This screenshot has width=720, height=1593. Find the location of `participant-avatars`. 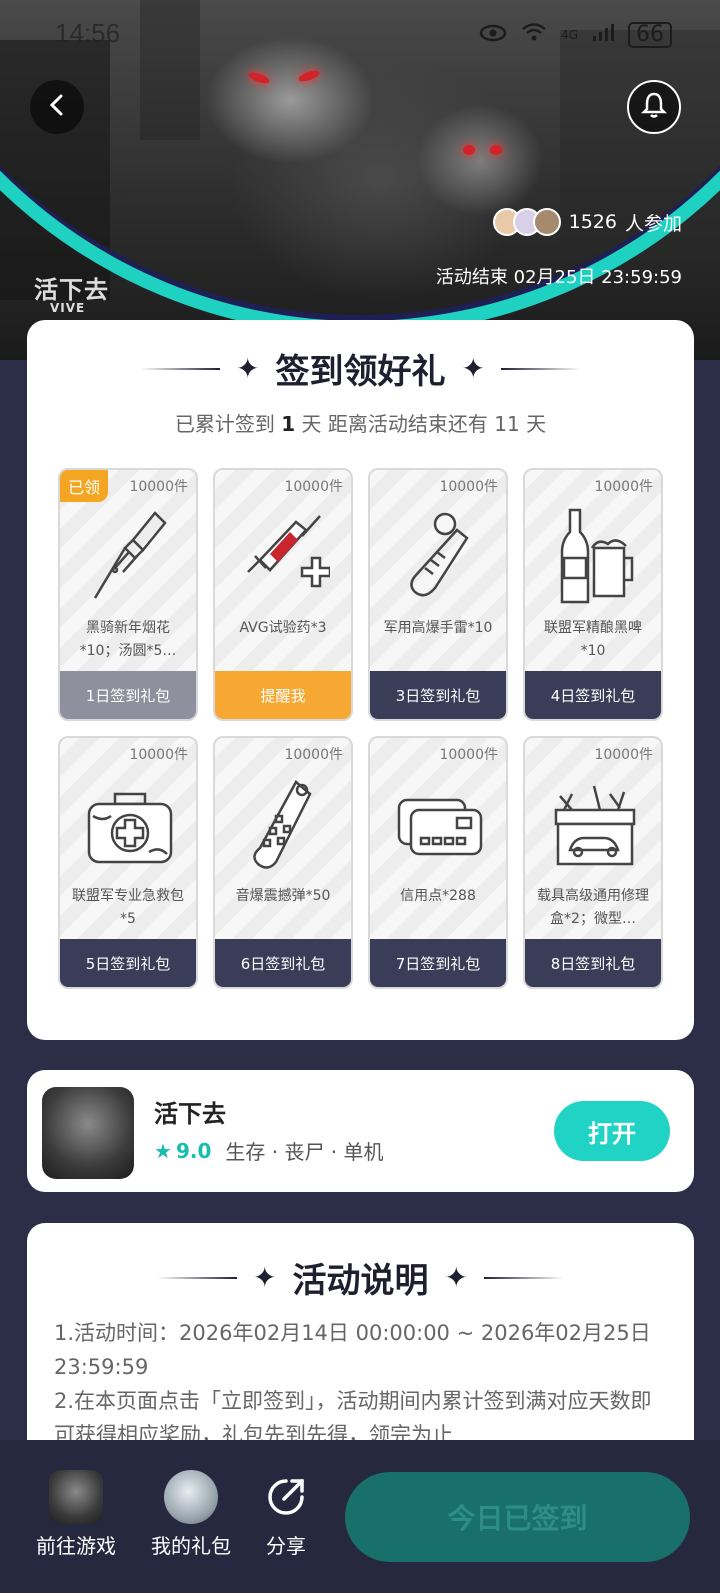

participant-avatars is located at coordinates (526, 222).